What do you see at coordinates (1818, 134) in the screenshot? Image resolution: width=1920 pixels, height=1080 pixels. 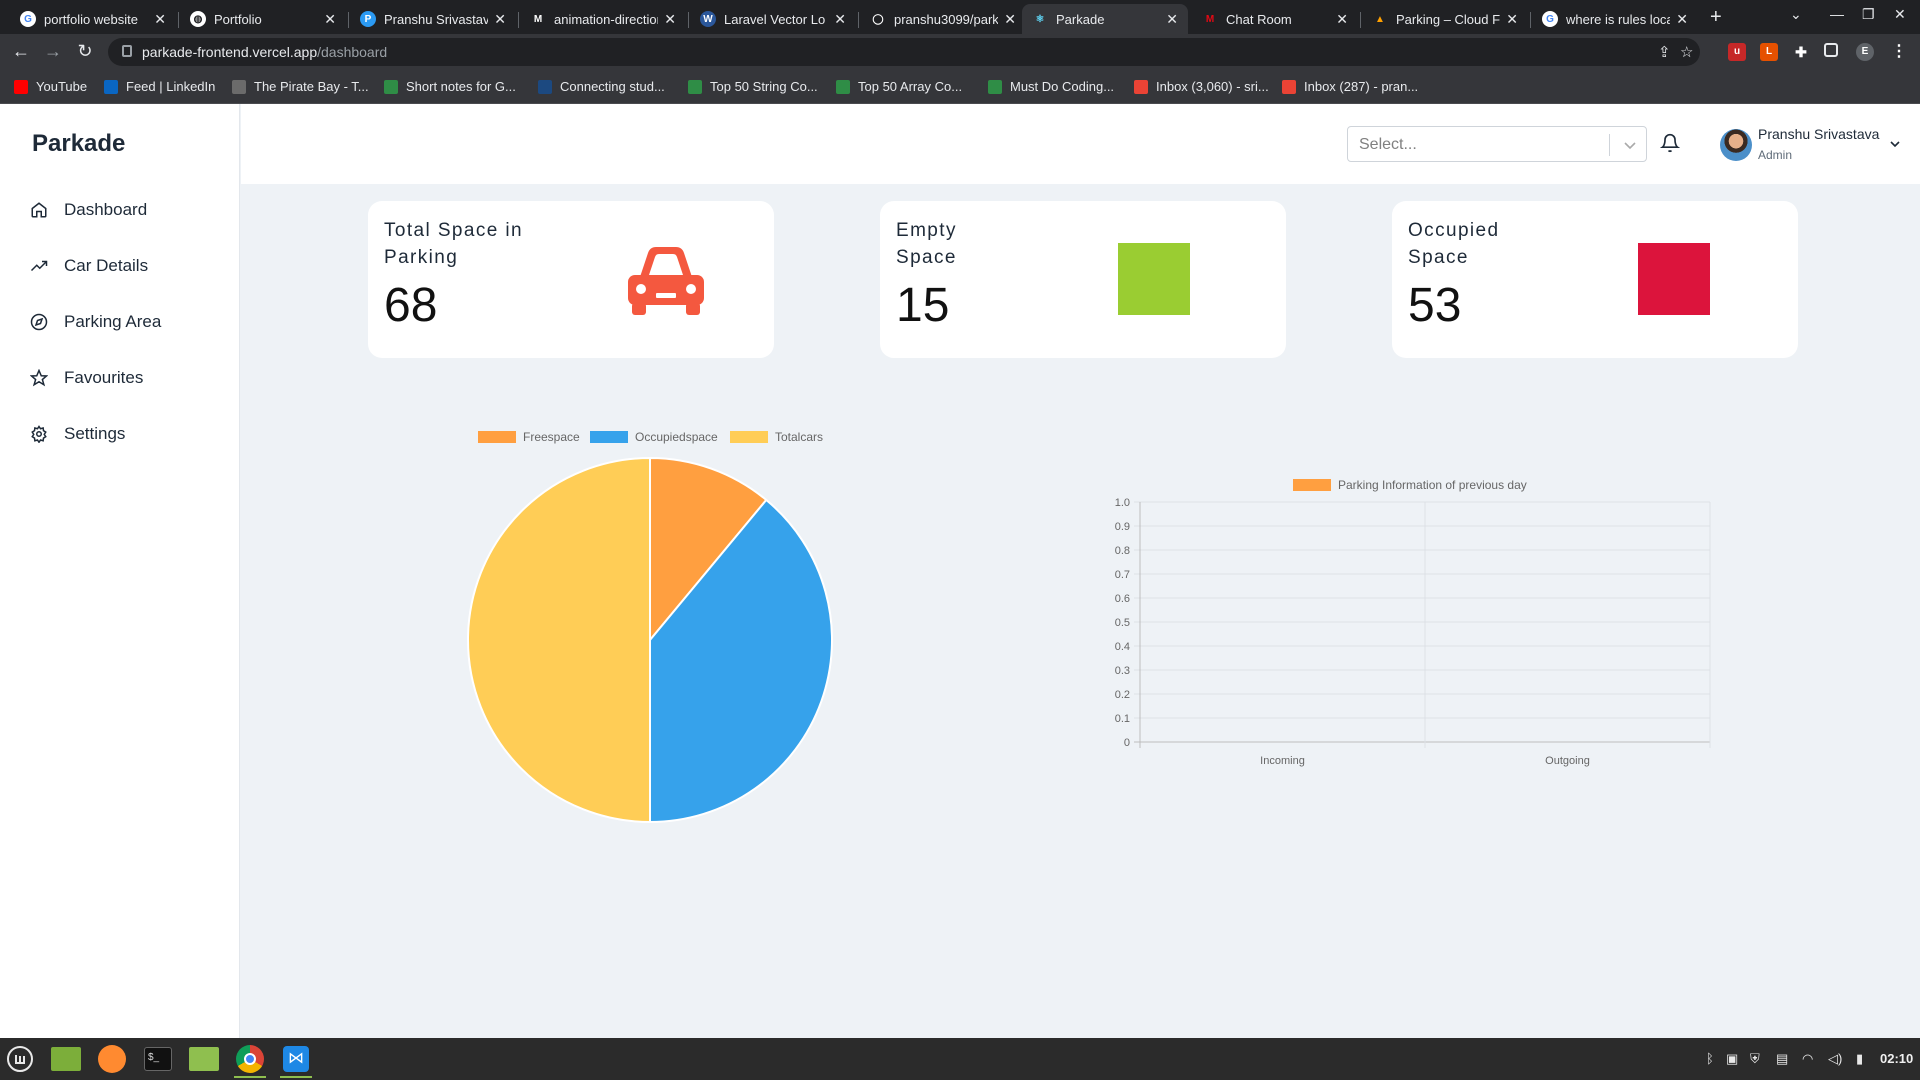 I see `user-name: Pranshu Srivastava` at bounding box center [1818, 134].